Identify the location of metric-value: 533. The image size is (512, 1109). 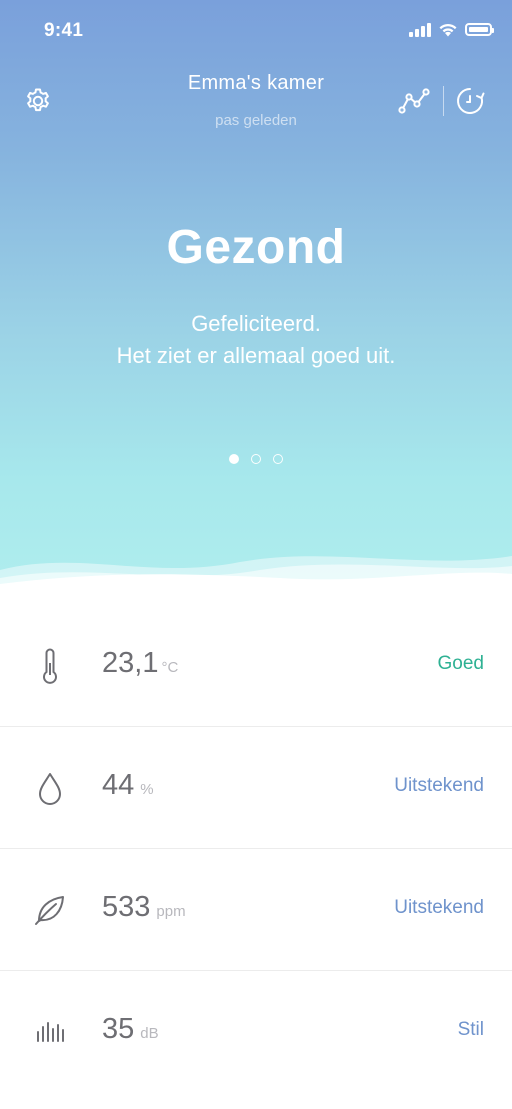
(126, 907).